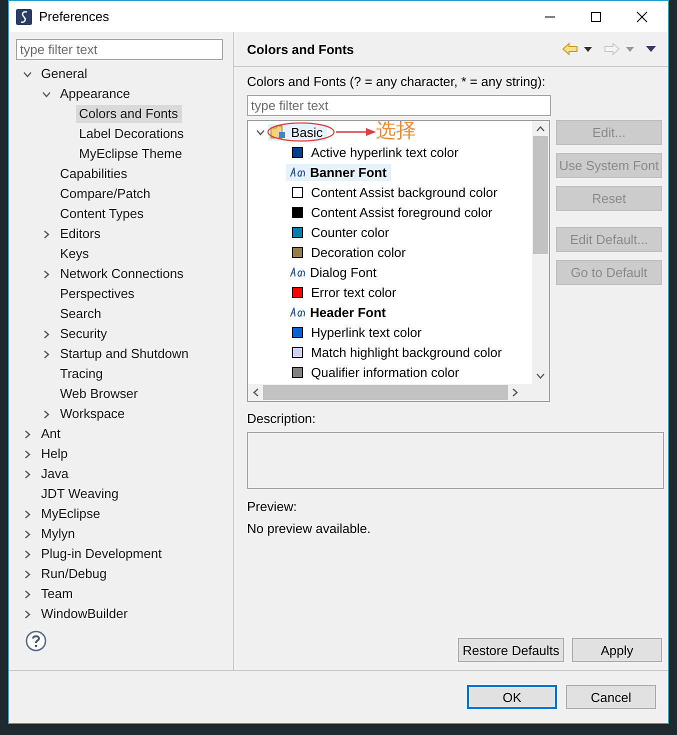  What do you see at coordinates (356, 132) in the screenshot?
I see `annotation-arrow` at bounding box center [356, 132].